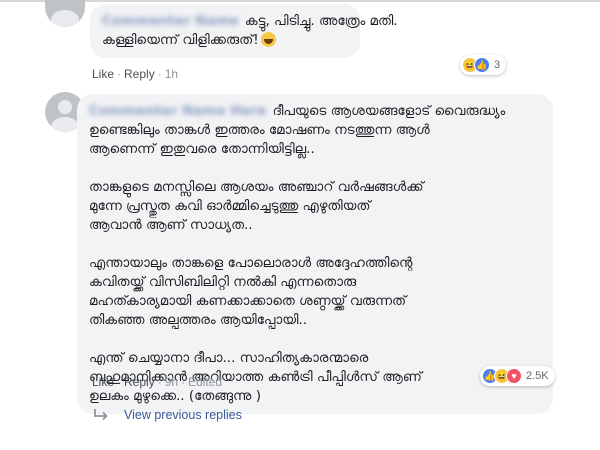 This screenshot has height=450, width=600. I want to click on comment-actions: Like · Reply · 1h, so click(135, 74).